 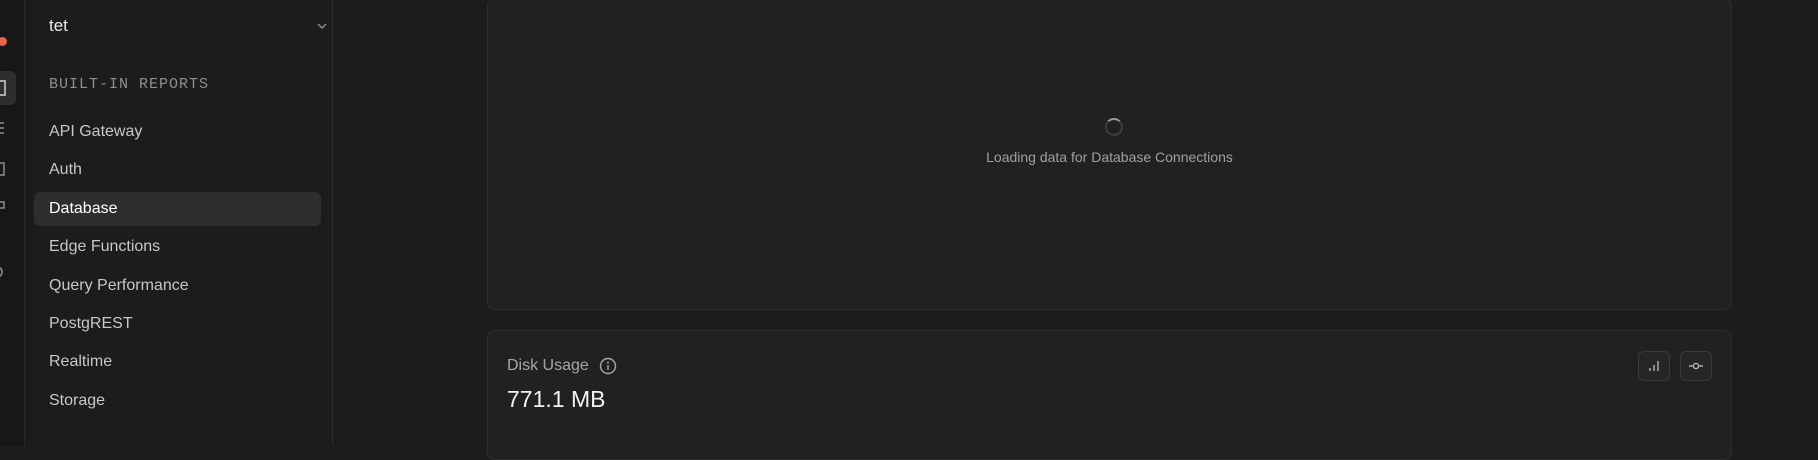 What do you see at coordinates (177, 401) in the screenshot?
I see `sidebar-item-storage: Storage` at bounding box center [177, 401].